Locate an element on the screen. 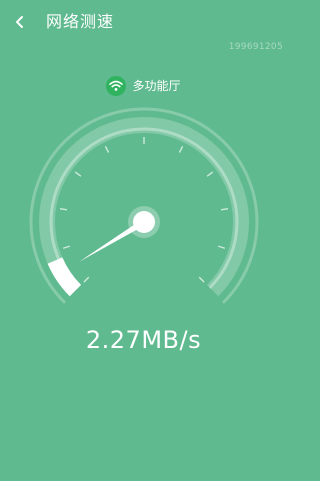  gauge-hub is located at coordinates (144, 222).